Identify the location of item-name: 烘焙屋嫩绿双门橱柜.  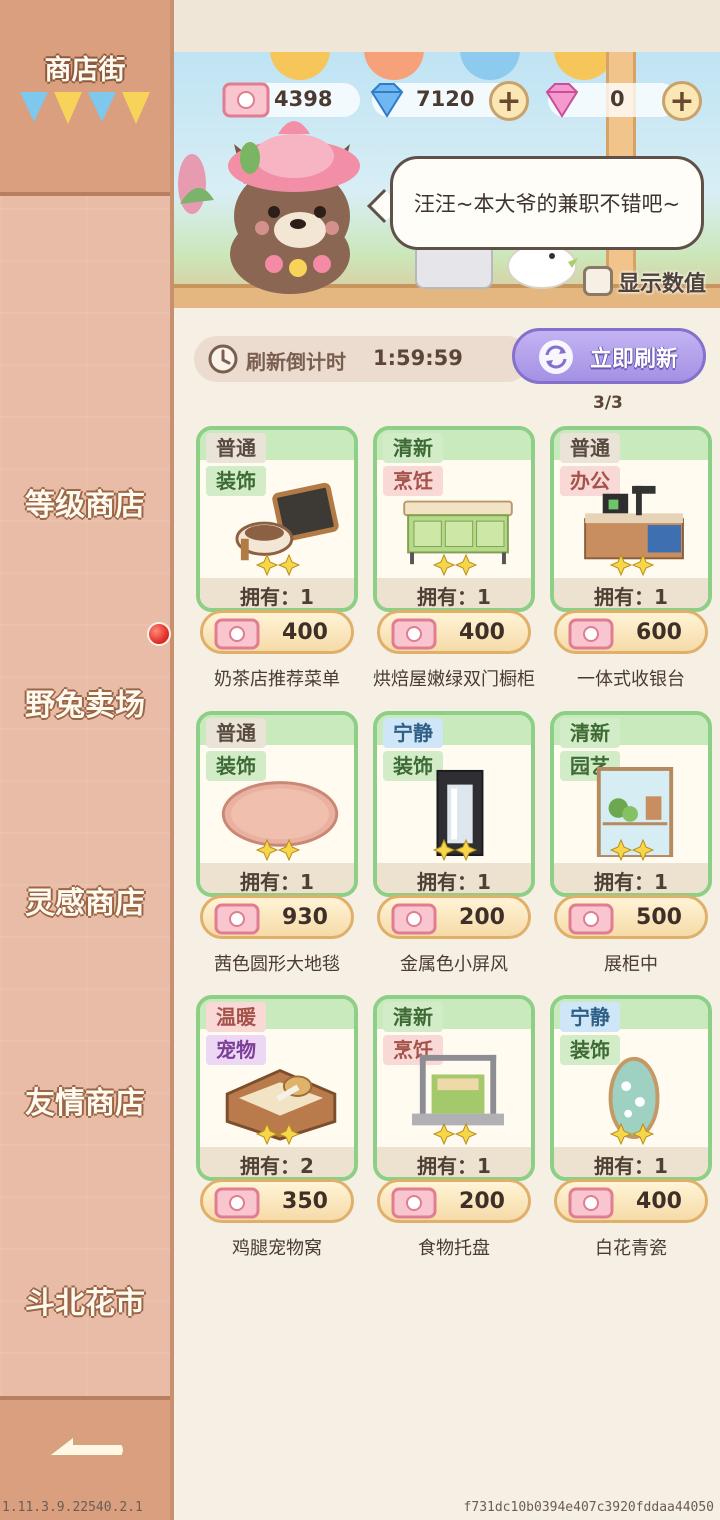
(454, 679).